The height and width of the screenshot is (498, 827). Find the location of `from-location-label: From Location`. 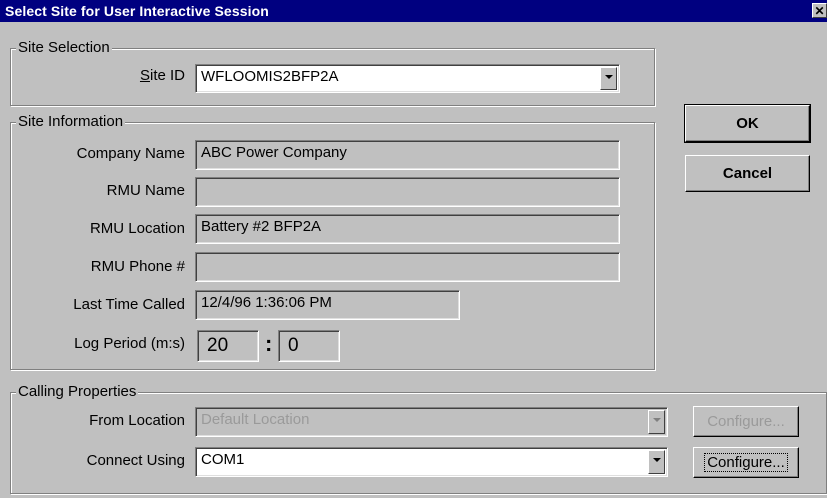

from-location-label: From Location is located at coordinates (137, 420).